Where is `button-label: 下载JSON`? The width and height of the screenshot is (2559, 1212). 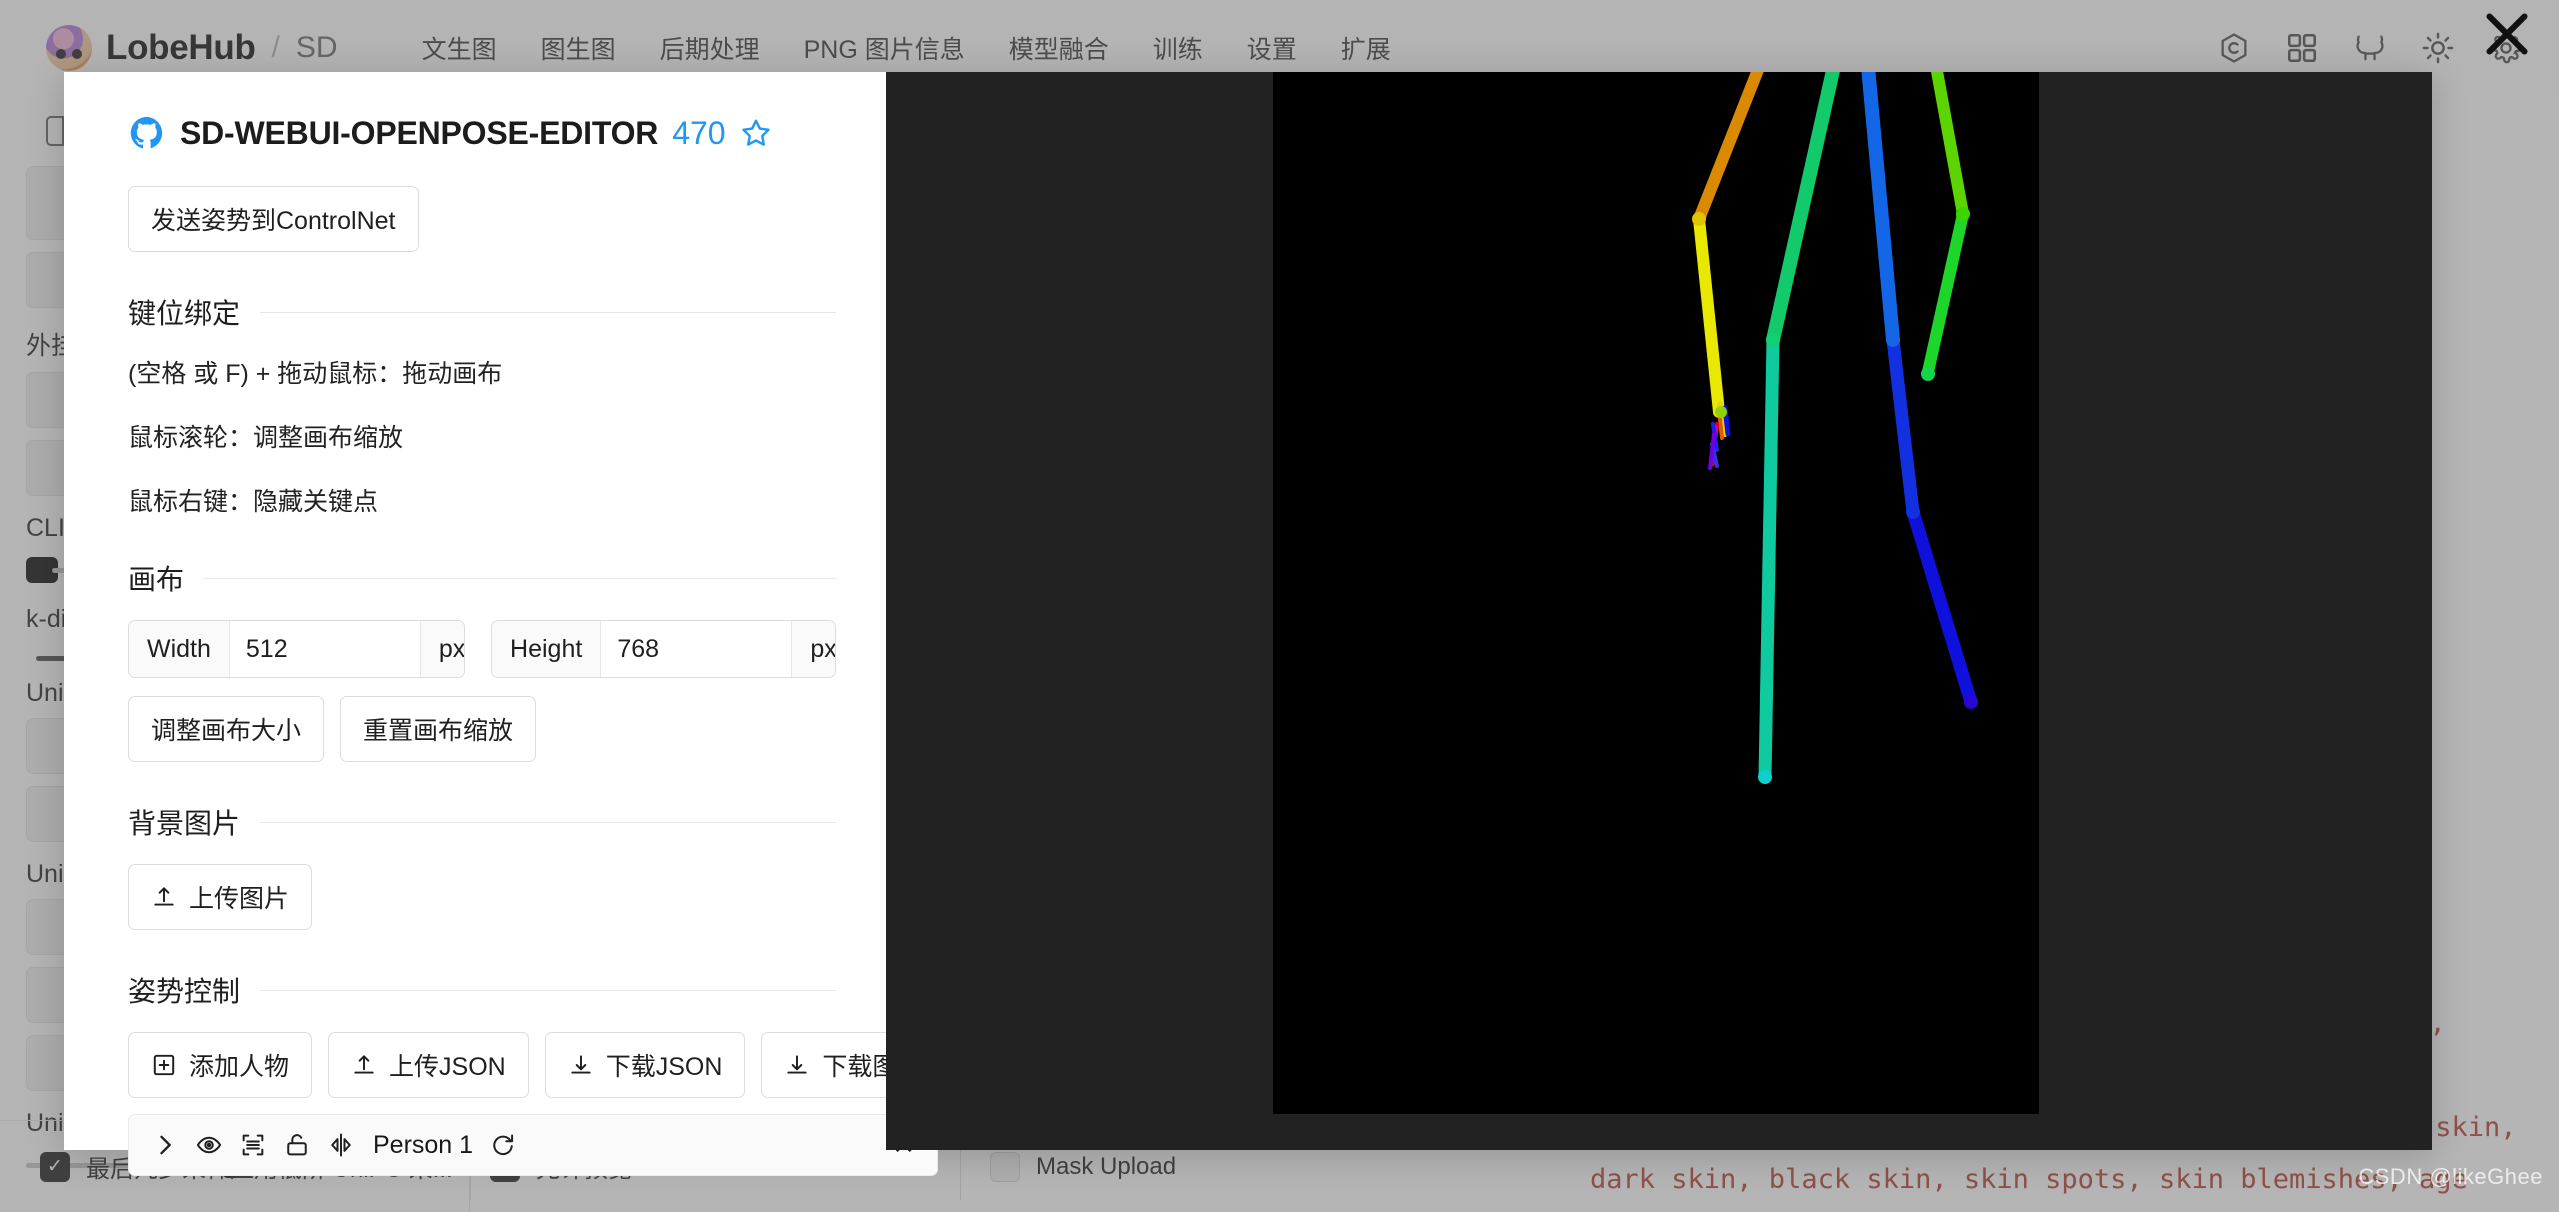 button-label: 下载JSON is located at coordinates (664, 1067).